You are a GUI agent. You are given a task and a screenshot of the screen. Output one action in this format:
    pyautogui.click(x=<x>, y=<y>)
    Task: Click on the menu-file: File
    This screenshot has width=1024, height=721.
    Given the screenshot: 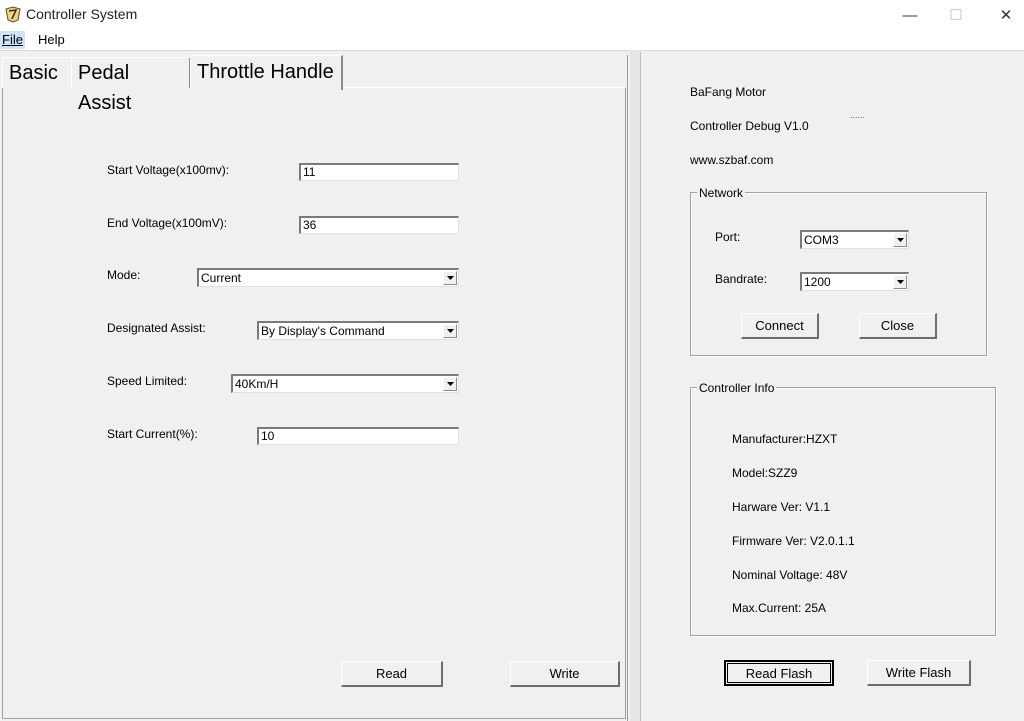 What is the action you would take?
    pyautogui.click(x=12, y=40)
    